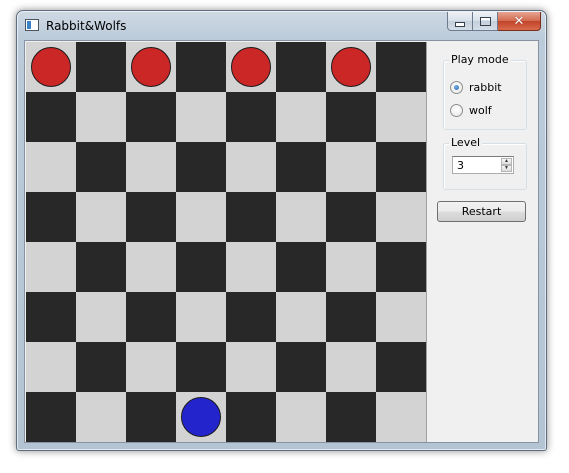 The image size is (569, 473). Describe the element at coordinates (485, 87) in the screenshot. I see `radio-rabbit-label: rabbit` at that location.